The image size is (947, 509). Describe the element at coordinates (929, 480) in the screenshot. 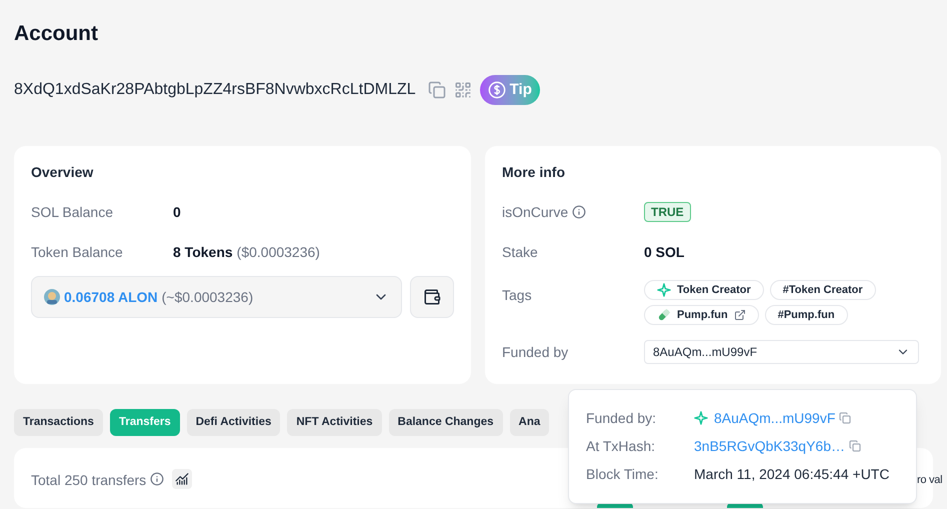

I see `filter-label: ro val` at that location.